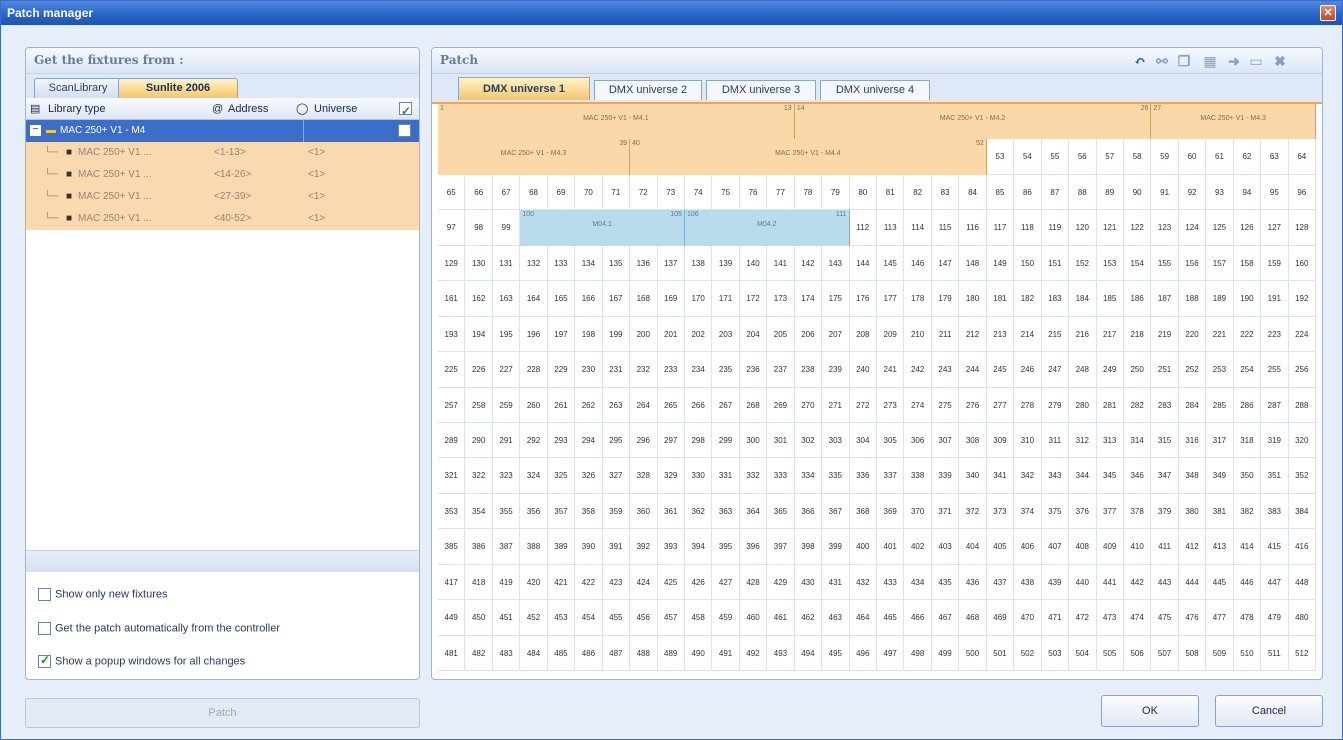 The height and width of the screenshot is (740, 1343). Describe the element at coordinates (781, 653) in the screenshot. I see `dmx-channel-cell: 493` at that location.